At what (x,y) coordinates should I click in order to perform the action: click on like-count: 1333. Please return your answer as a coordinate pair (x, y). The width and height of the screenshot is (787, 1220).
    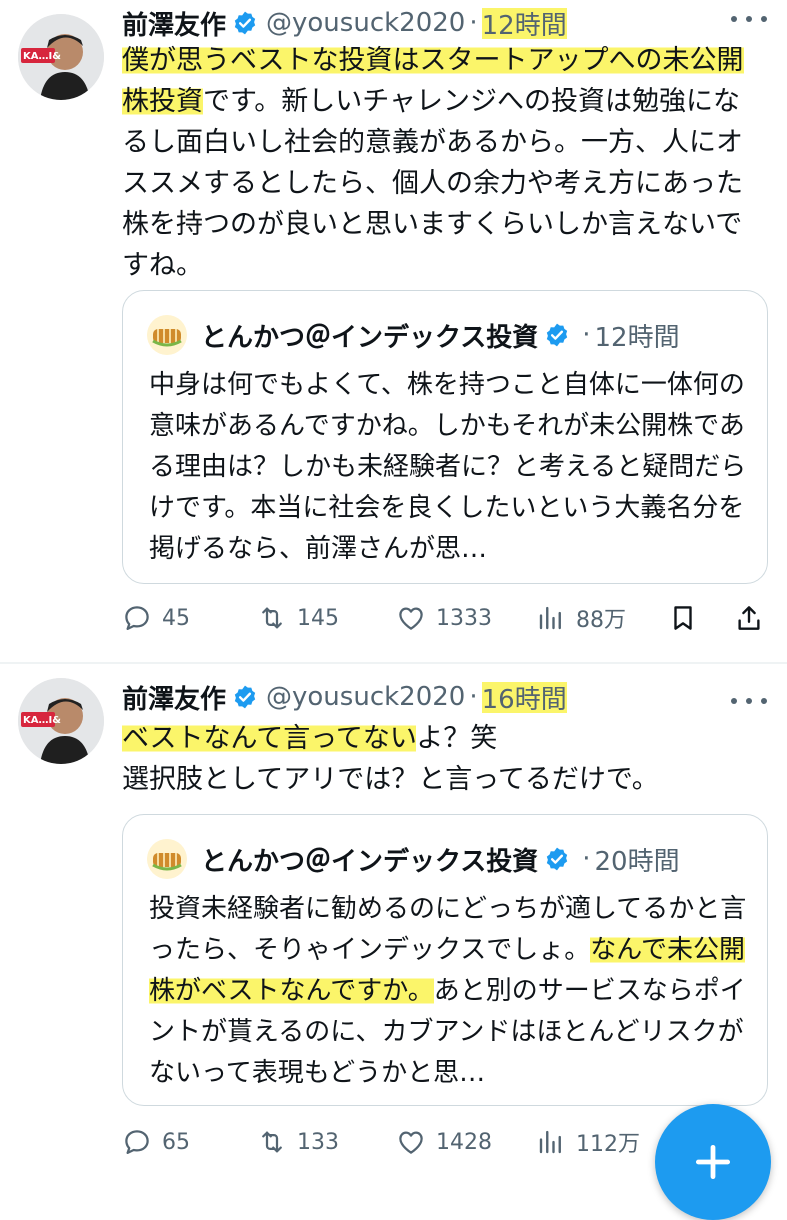
    Looking at the image, I should click on (464, 618).